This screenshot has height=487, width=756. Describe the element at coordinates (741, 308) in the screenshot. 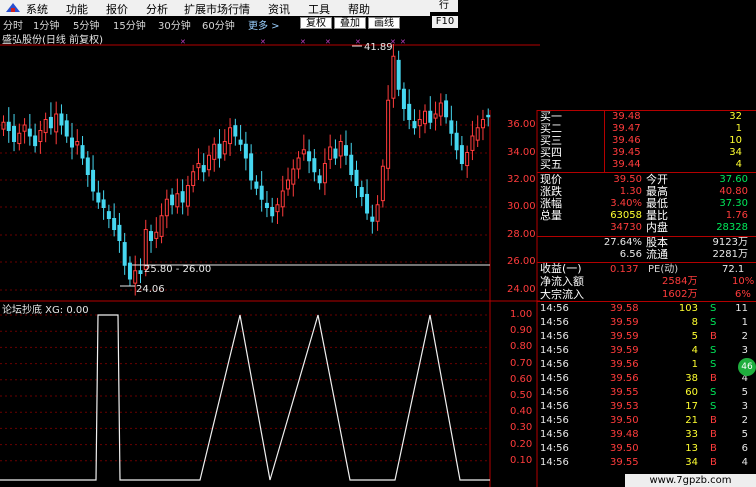

I see `tick-count: 11` at that location.